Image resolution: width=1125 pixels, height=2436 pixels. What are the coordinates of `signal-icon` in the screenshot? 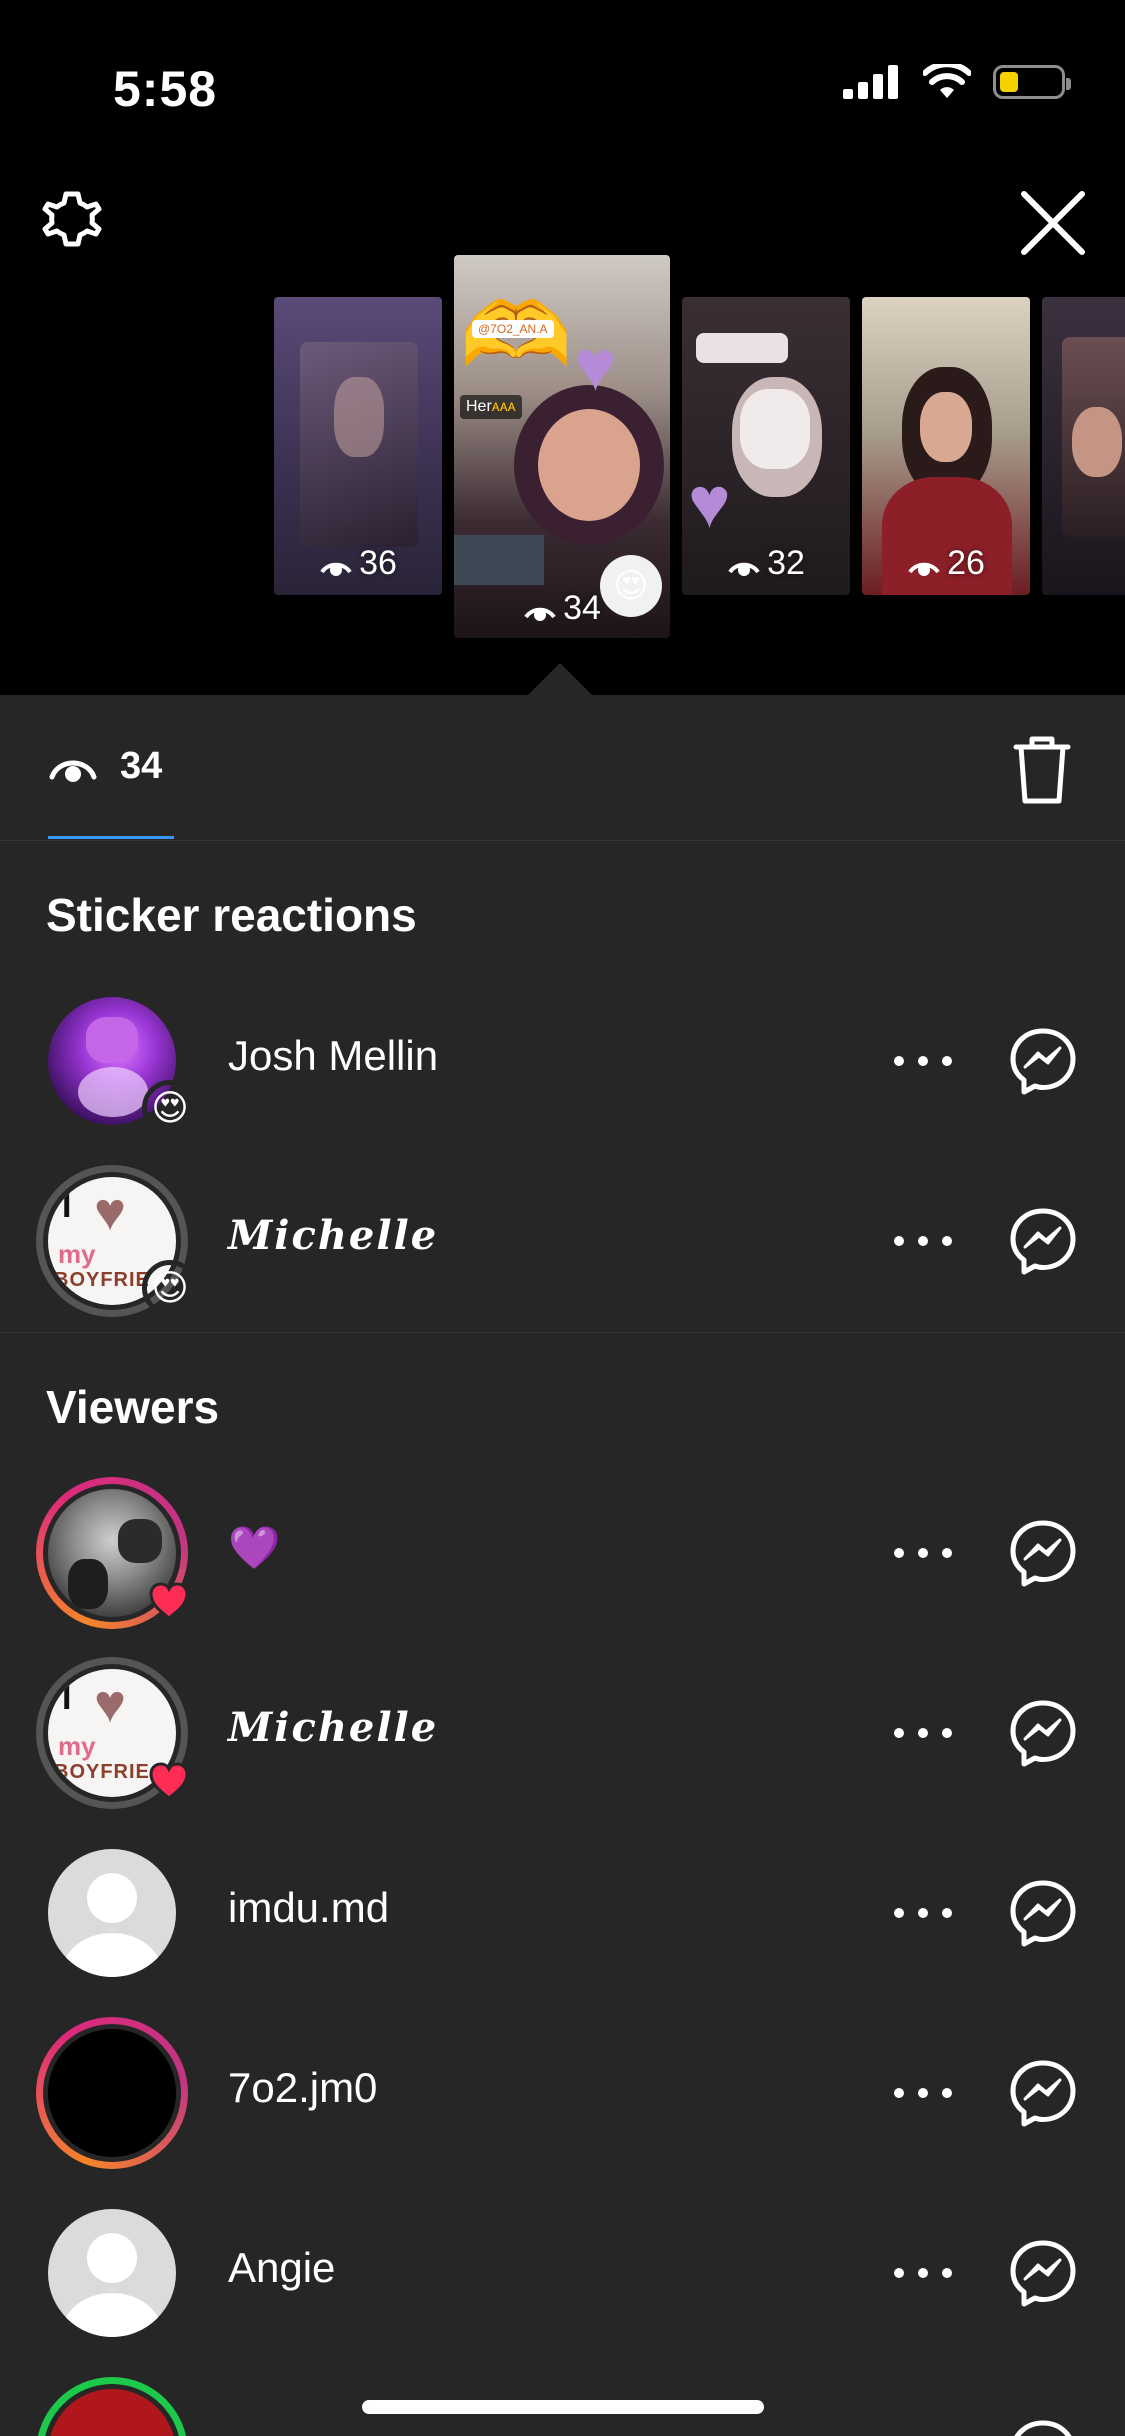 It's located at (870, 82).